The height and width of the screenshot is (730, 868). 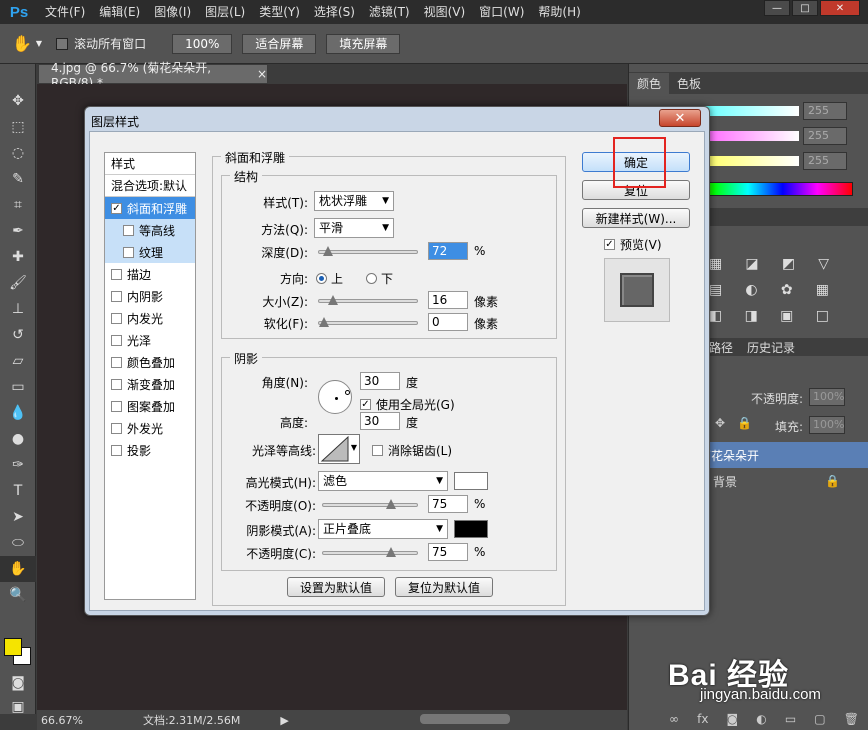 What do you see at coordinates (715, 316) in the screenshot?
I see `invert-icon: ◧` at bounding box center [715, 316].